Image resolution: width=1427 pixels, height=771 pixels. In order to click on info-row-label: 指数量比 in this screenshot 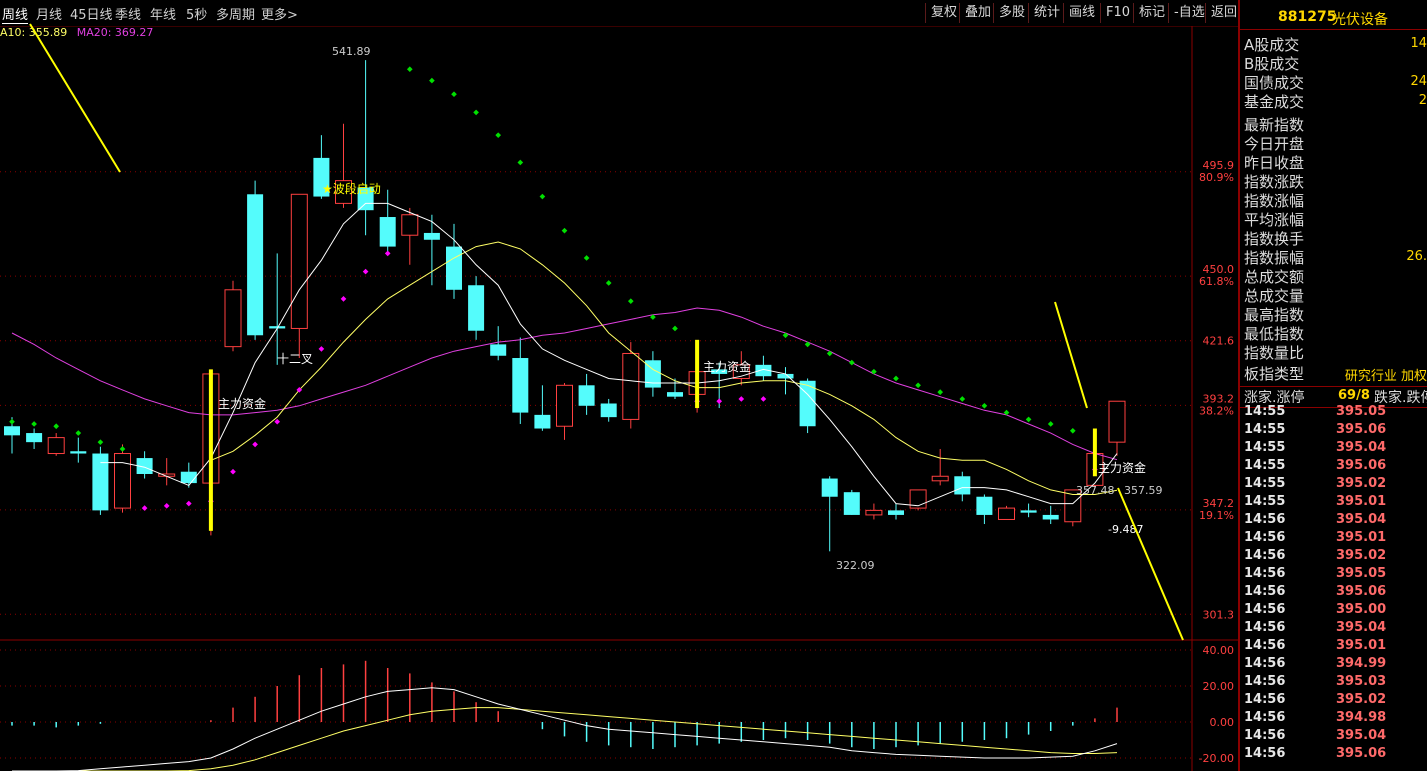, I will do `click(1274, 353)`.